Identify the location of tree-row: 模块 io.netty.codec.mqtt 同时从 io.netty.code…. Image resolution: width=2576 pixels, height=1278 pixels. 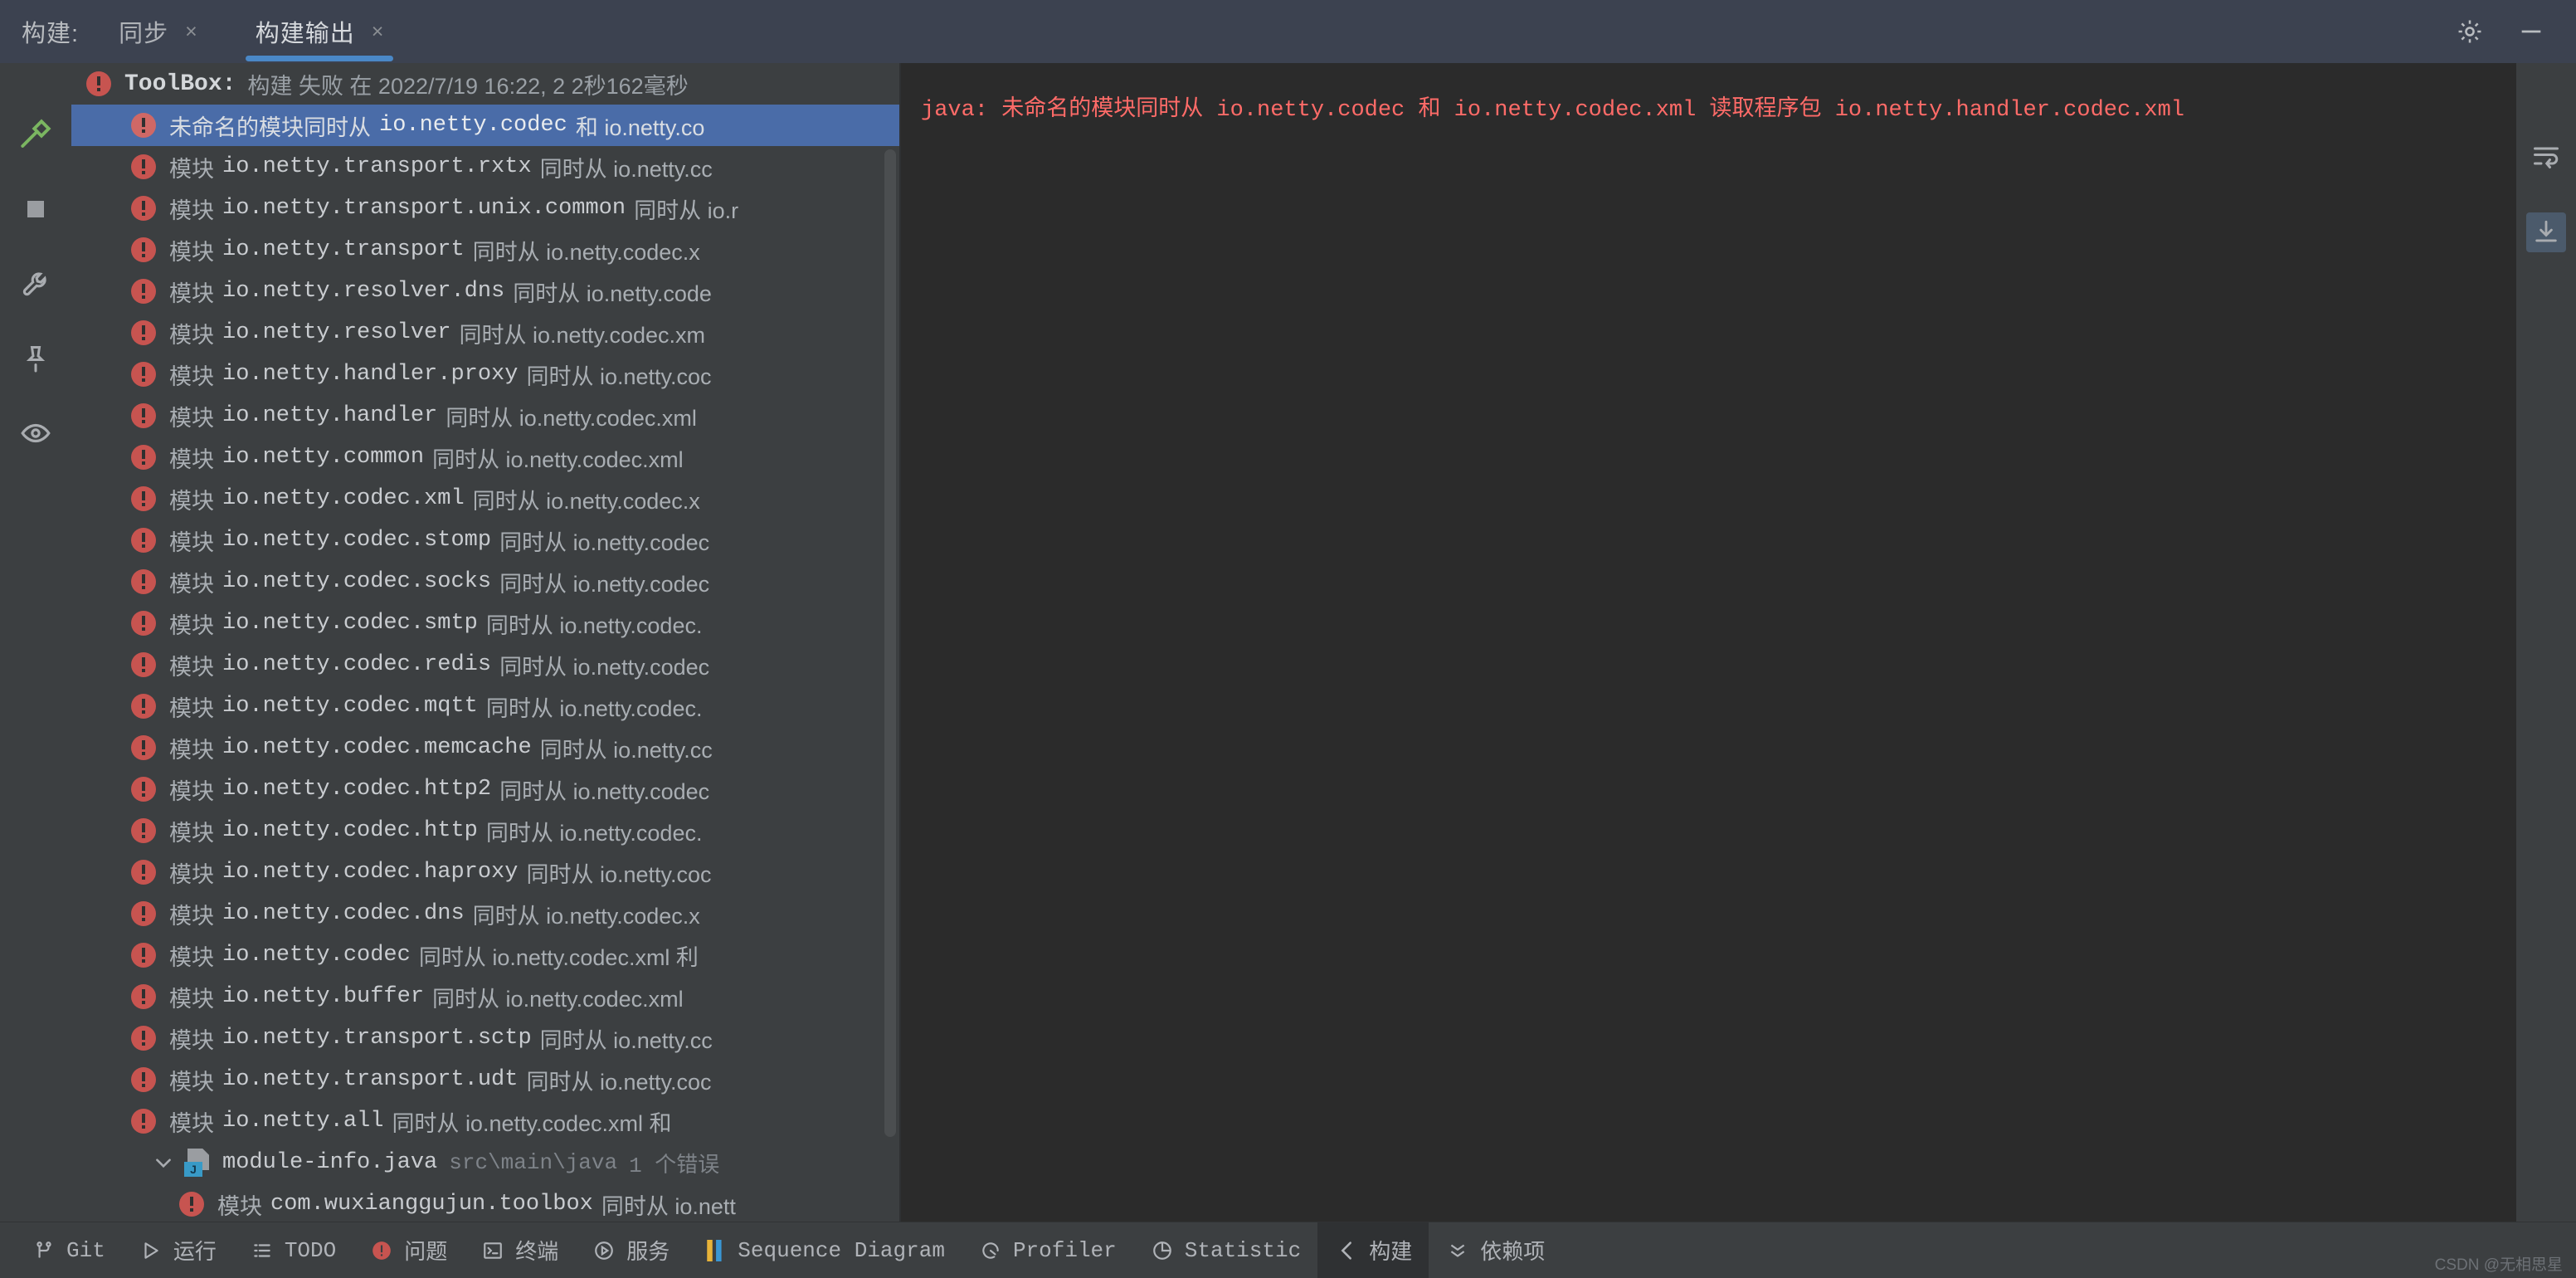
(485, 706).